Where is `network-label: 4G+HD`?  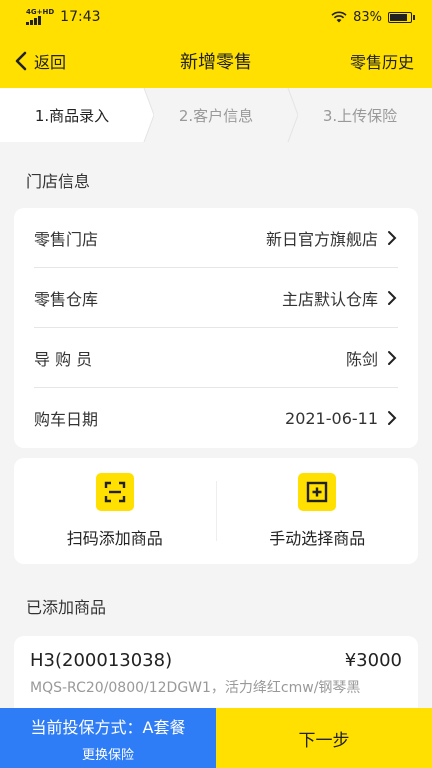
network-label: 4G+HD is located at coordinates (40, 12).